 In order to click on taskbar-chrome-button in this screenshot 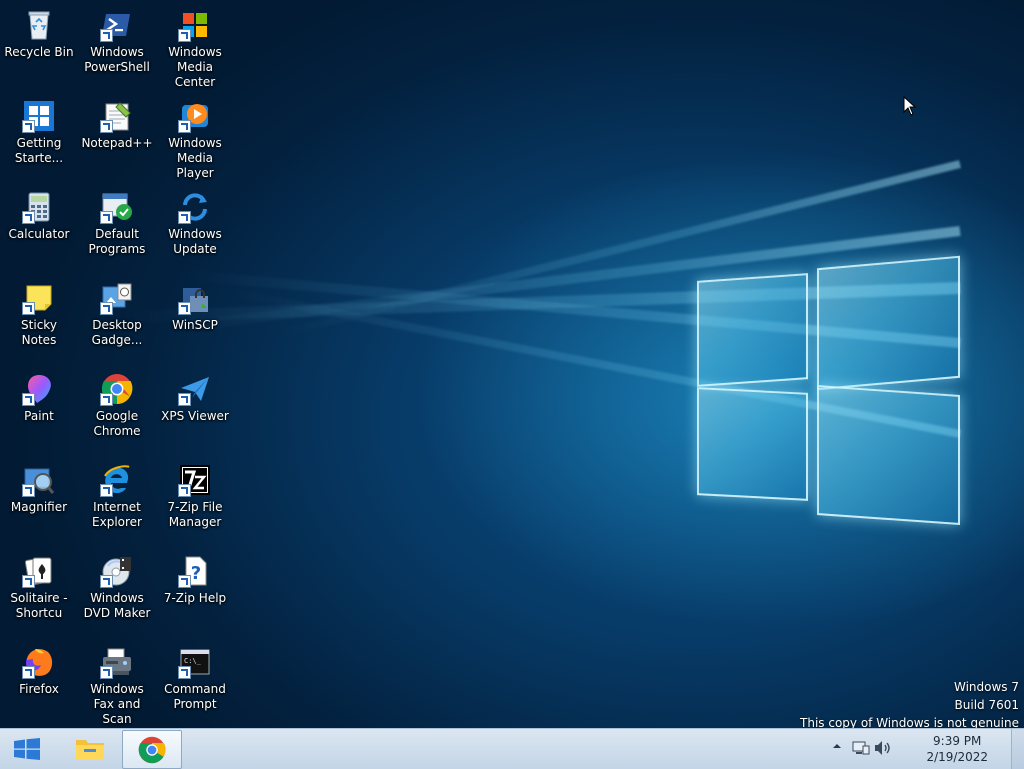, I will do `click(152, 749)`.